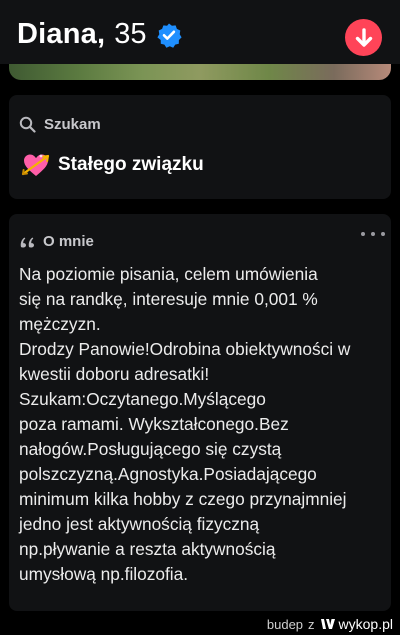 The image size is (400, 635). What do you see at coordinates (61, 34) in the screenshot?
I see `profile-name: Diana,` at bounding box center [61, 34].